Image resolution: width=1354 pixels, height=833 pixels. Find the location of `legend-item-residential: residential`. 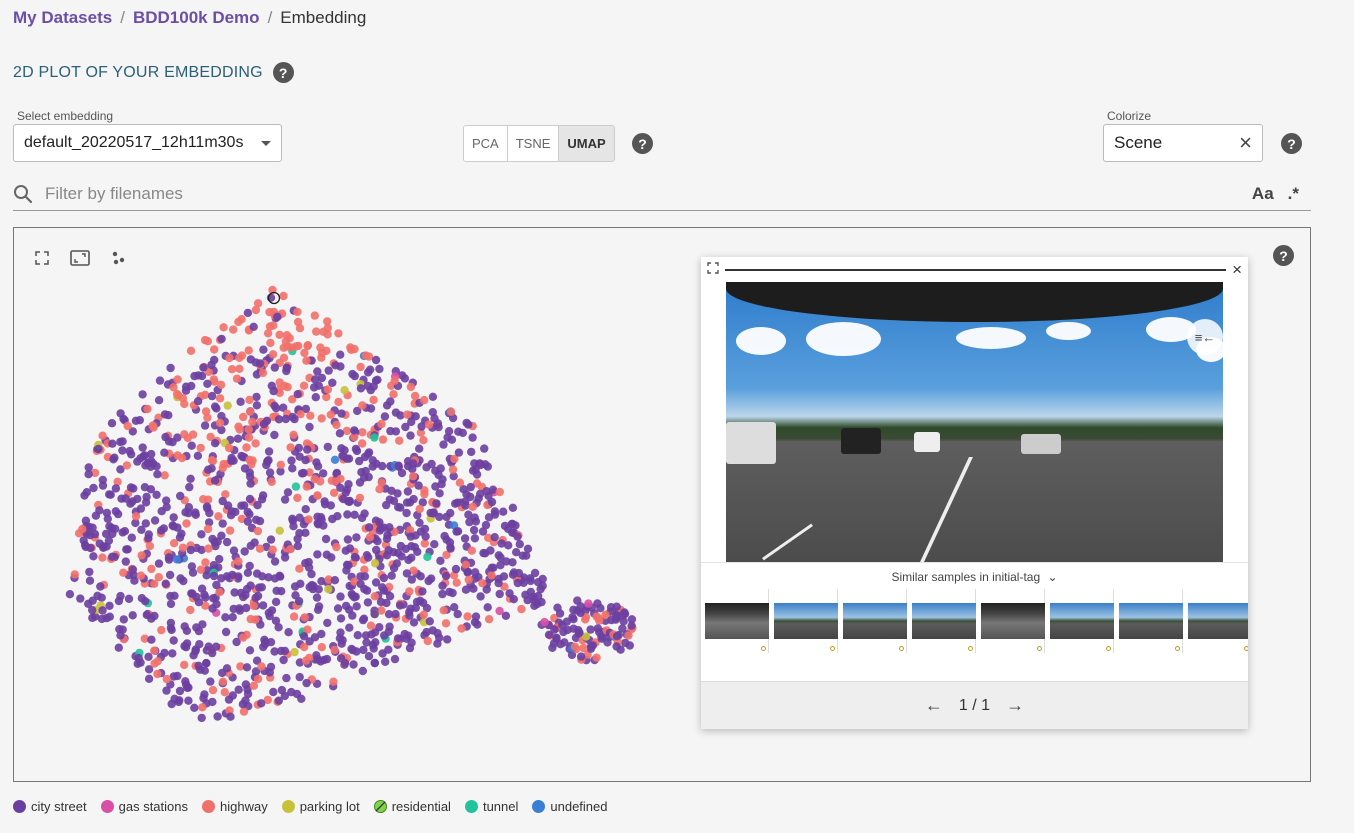

legend-item-residential: residential is located at coordinates (412, 806).